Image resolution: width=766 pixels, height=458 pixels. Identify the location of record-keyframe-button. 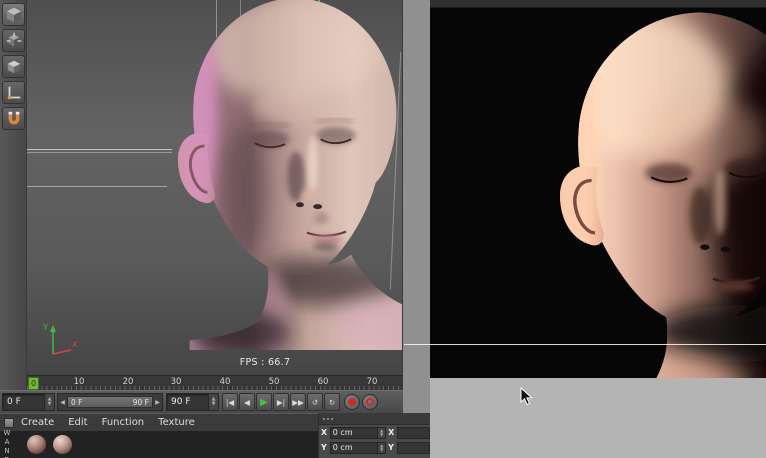
(352, 402).